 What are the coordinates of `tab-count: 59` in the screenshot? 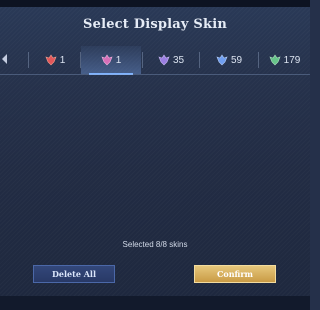 It's located at (236, 60).